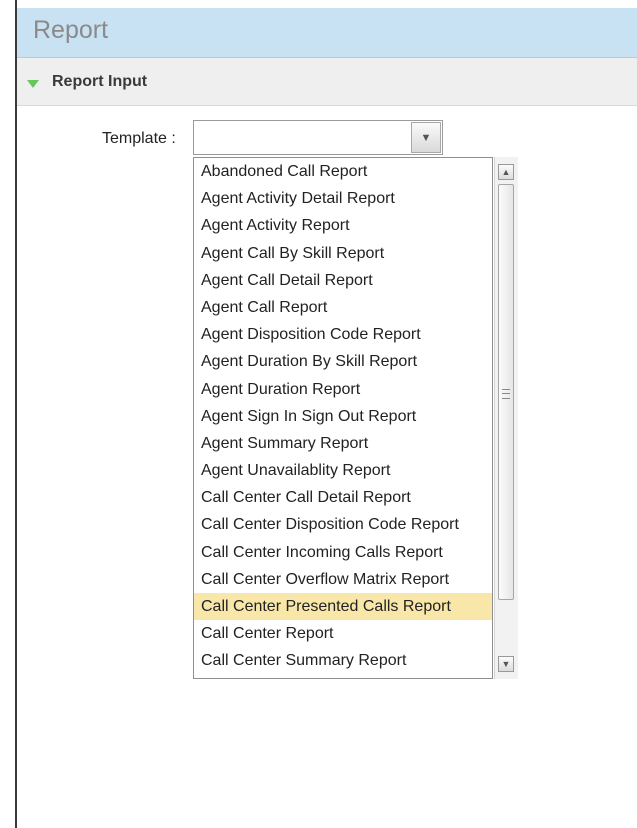  What do you see at coordinates (343, 470) in the screenshot?
I see `template-option: Agent Unavailablity Report` at bounding box center [343, 470].